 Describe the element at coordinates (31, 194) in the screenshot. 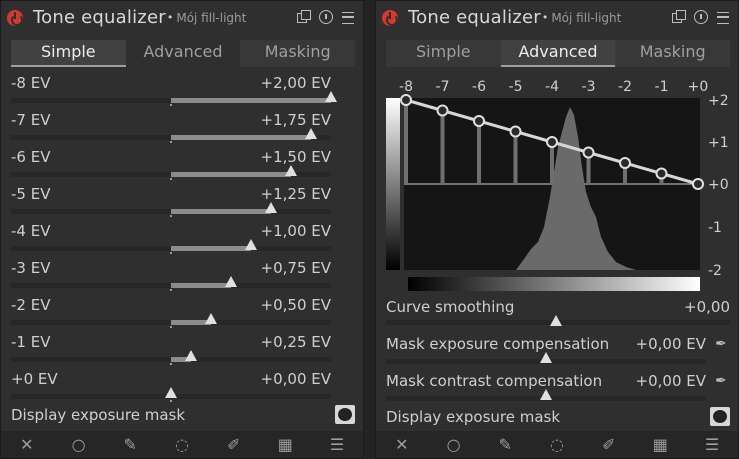

I see `ev-band-label: -5 EV` at that location.